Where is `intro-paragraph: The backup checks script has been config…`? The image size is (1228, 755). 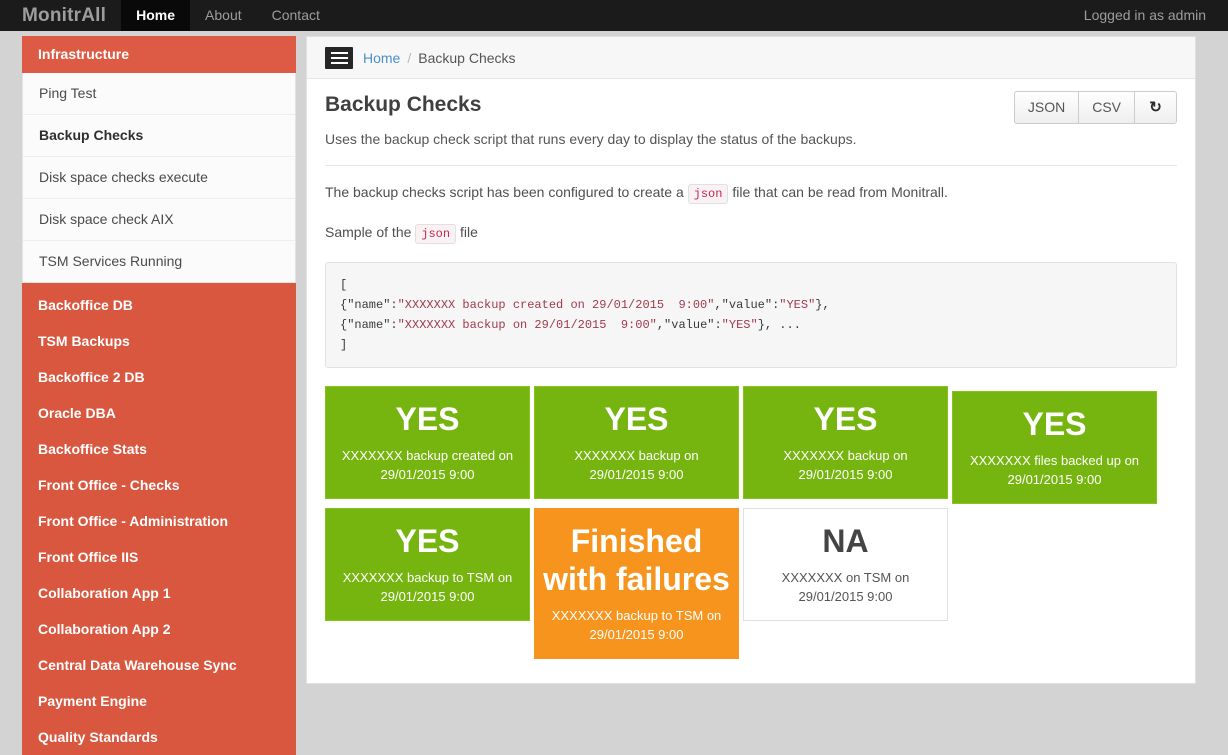 intro-paragraph: The backup checks script has been config… is located at coordinates (751, 193).